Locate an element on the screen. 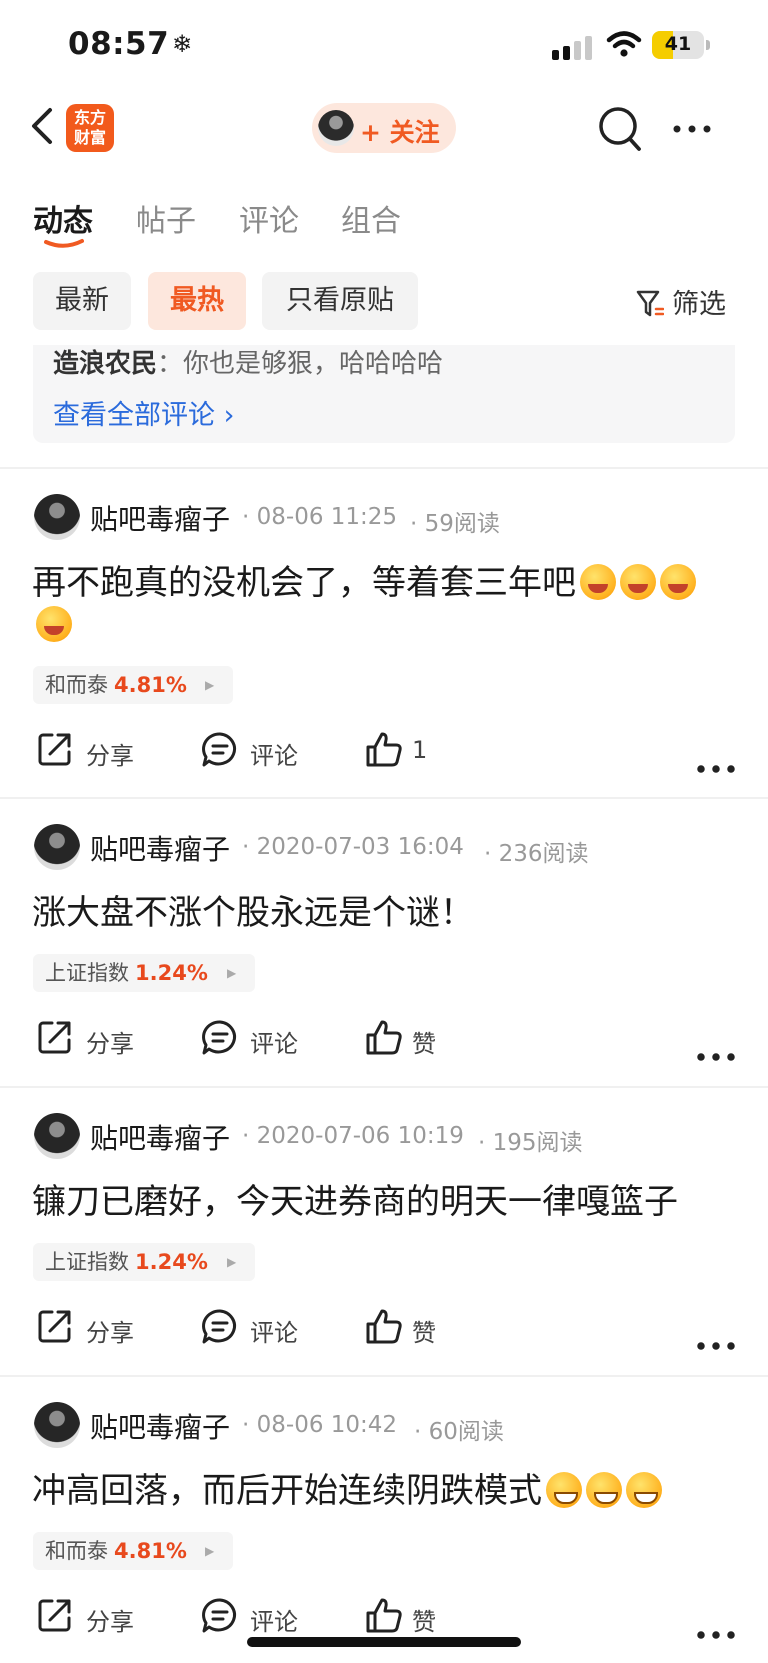 Image resolution: width=768 pixels, height=1663 pixels. follow-label: + 关注 is located at coordinates (400, 132).